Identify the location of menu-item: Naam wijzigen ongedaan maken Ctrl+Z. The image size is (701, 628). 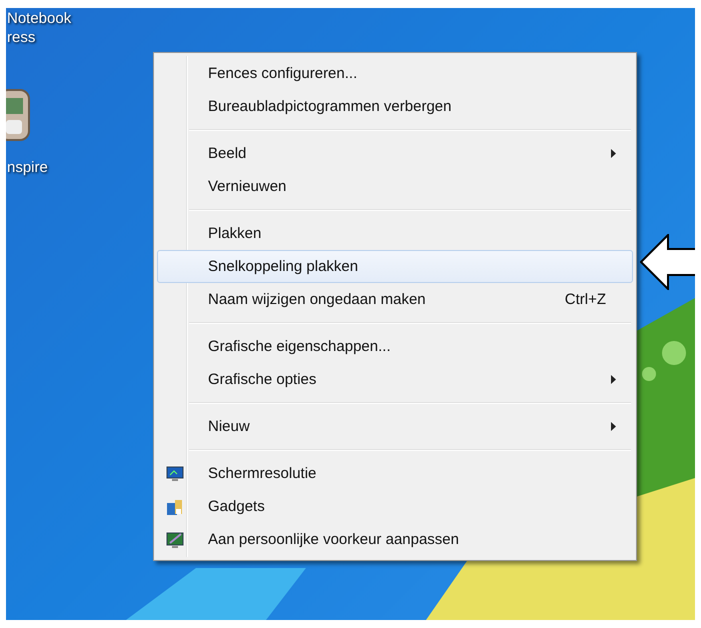
(395, 299).